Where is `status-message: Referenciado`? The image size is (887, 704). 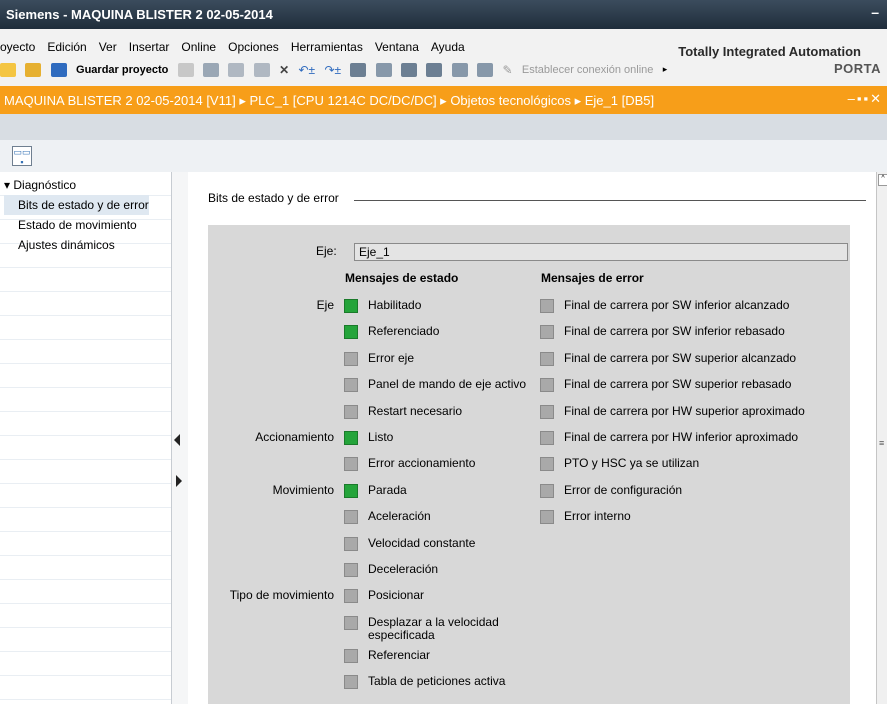
status-message: Referenciado is located at coordinates (404, 331).